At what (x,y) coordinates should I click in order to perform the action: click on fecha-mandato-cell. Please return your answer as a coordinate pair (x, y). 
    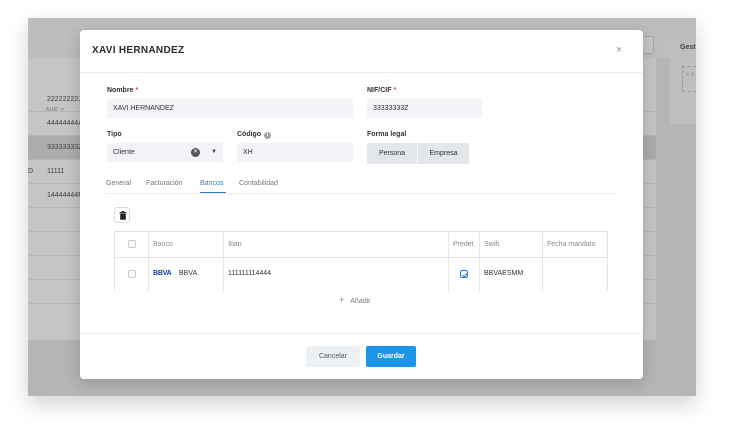
    Looking at the image, I should click on (575, 274).